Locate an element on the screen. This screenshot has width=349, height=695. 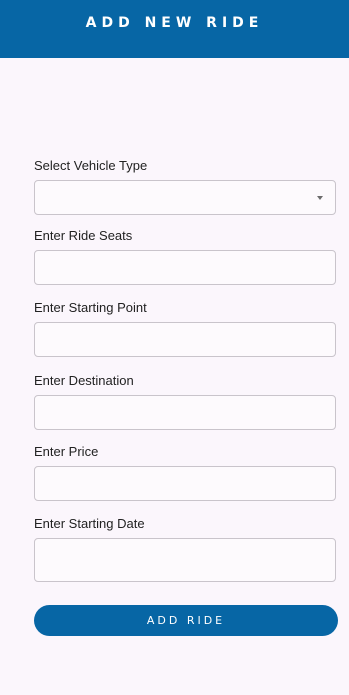
destination-label: Enter Destination is located at coordinates (84, 380).